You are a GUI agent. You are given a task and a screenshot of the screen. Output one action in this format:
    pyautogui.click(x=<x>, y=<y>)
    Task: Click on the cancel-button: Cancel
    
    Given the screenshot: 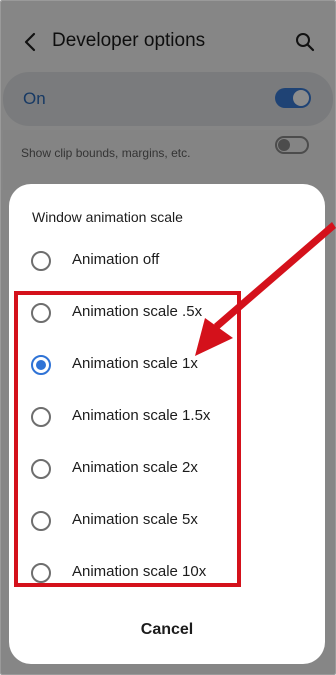 What is the action you would take?
    pyautogui.click(x=167, y=630)
    